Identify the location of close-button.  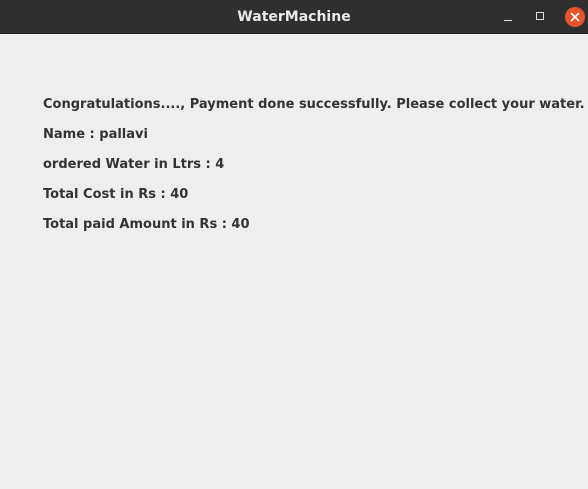
(575, 17).